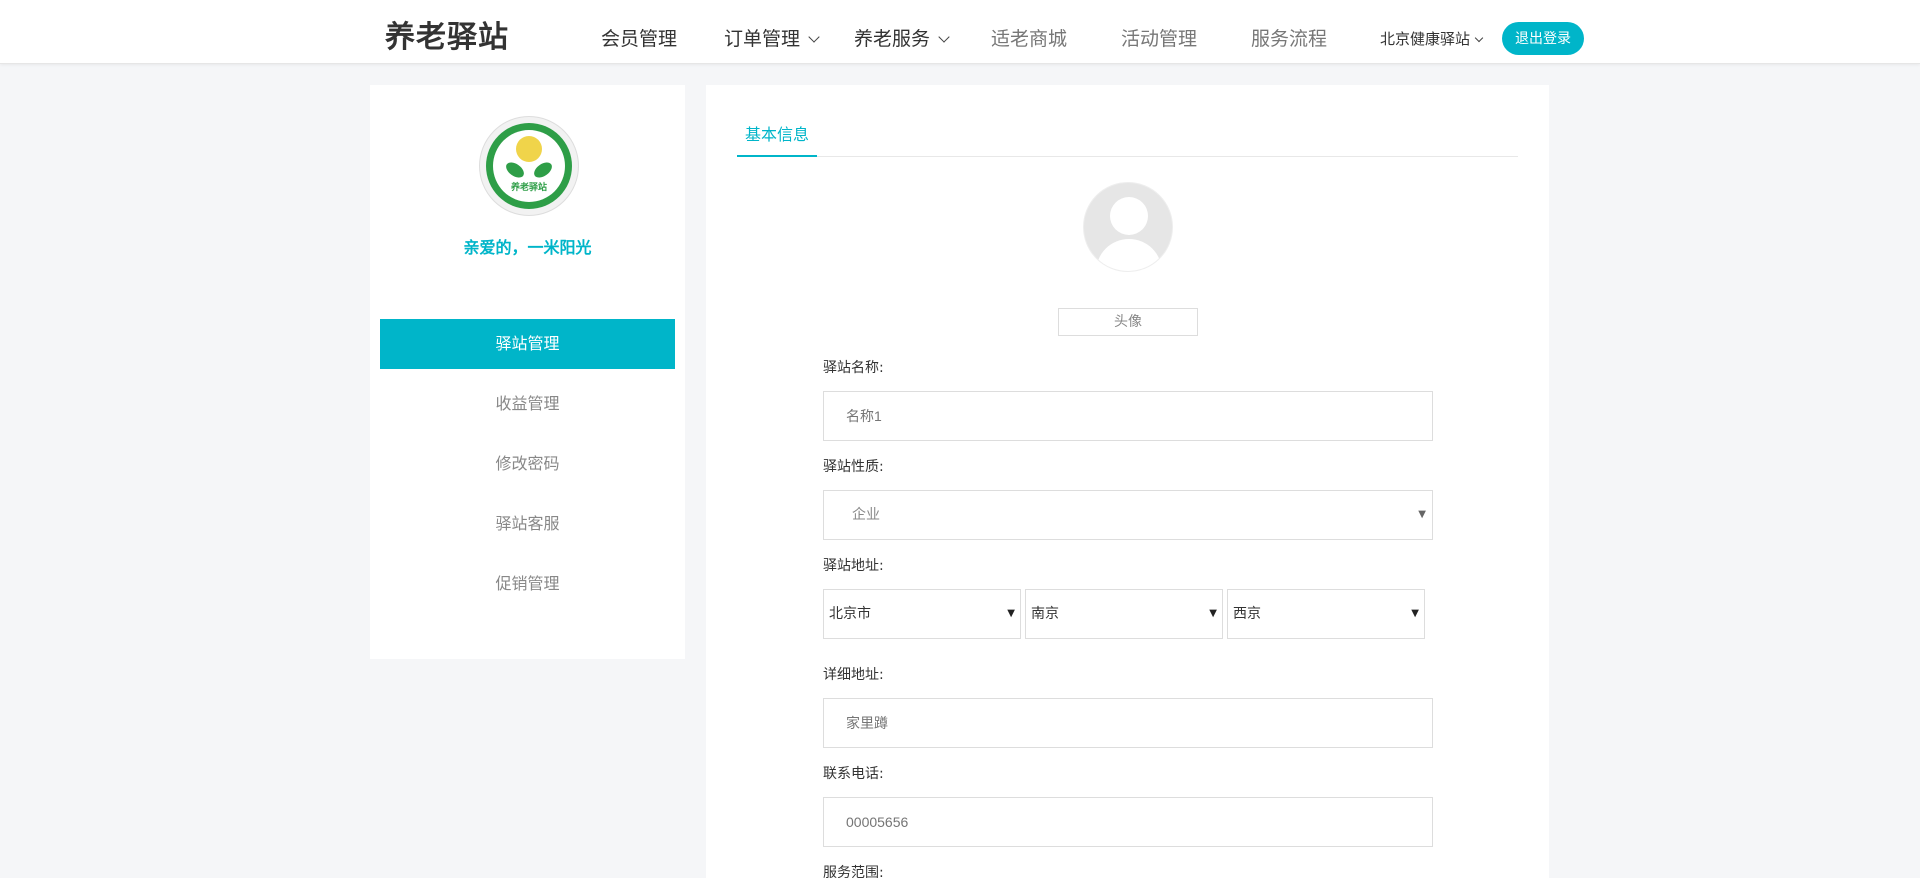  What do you see at coordinates (892, 39) in the screenshot?
I see `nav-label: 养老服务` at bounding box center [892, 39].